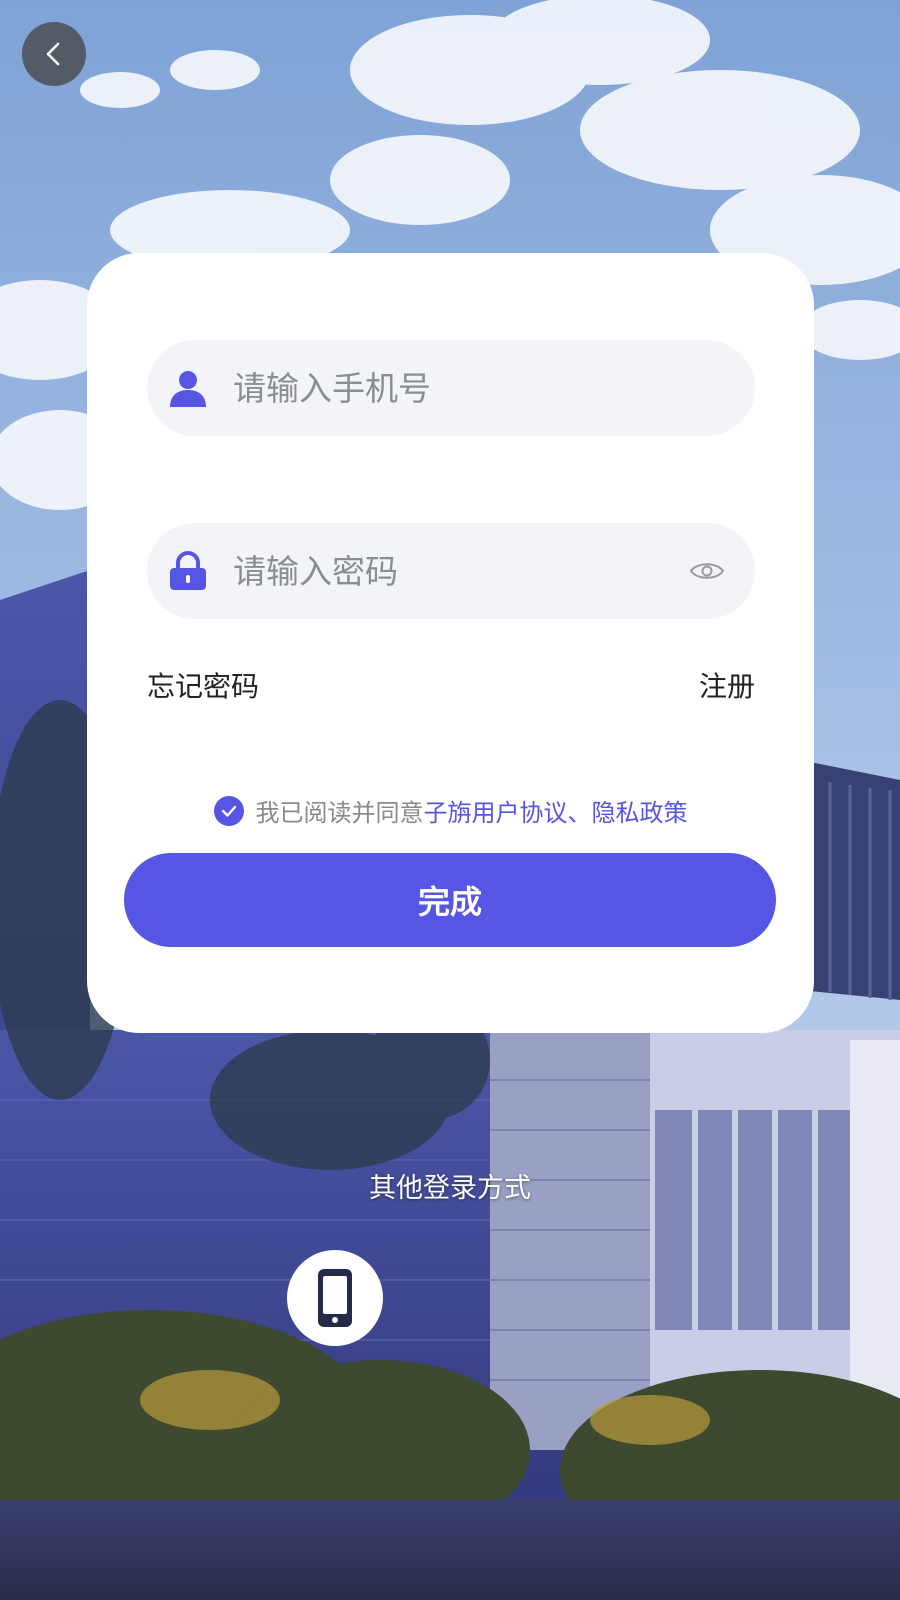 The width and height of the screenshot is (900, 1600). I want to click on phone-input, so click(493, 388).